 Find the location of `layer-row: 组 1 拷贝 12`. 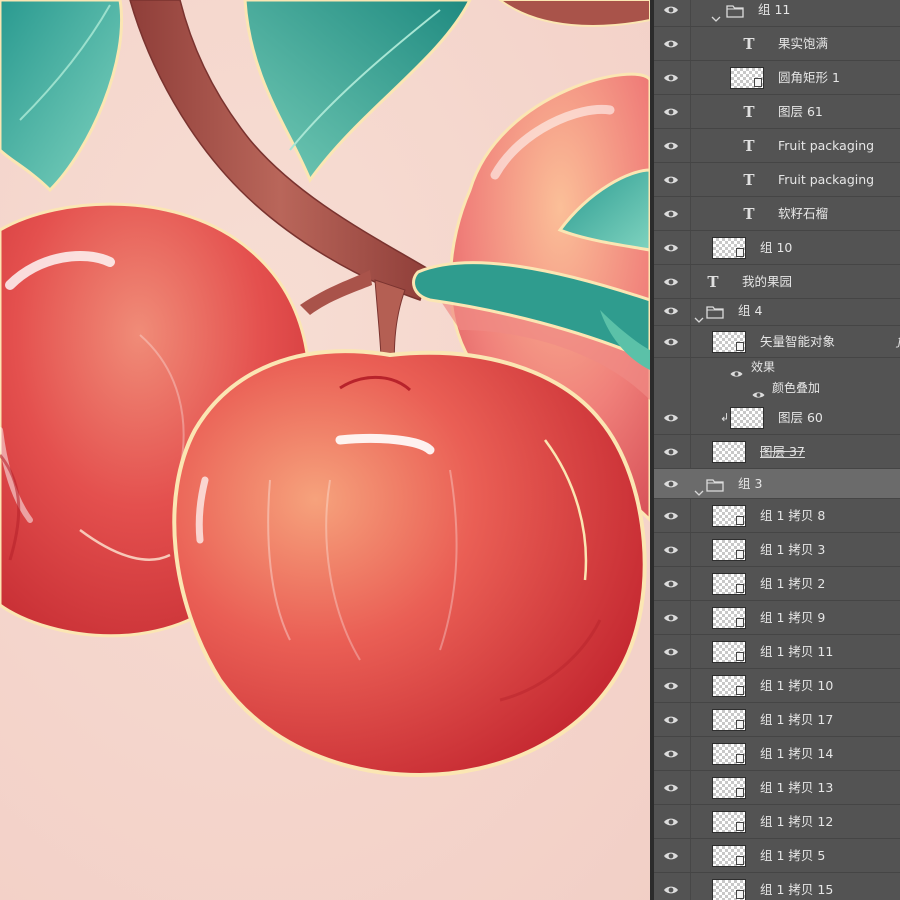

layer-row: 组 1 拷贝 12 is located at coordinates (777, 822).